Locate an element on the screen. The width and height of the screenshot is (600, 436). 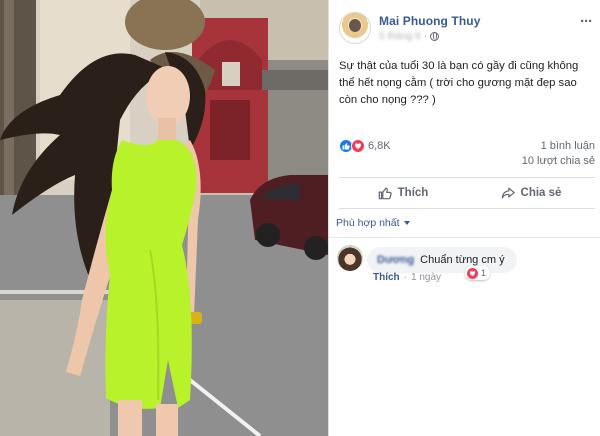
sort-label: Phù hợp nhất is located at coordinates (368, 223).